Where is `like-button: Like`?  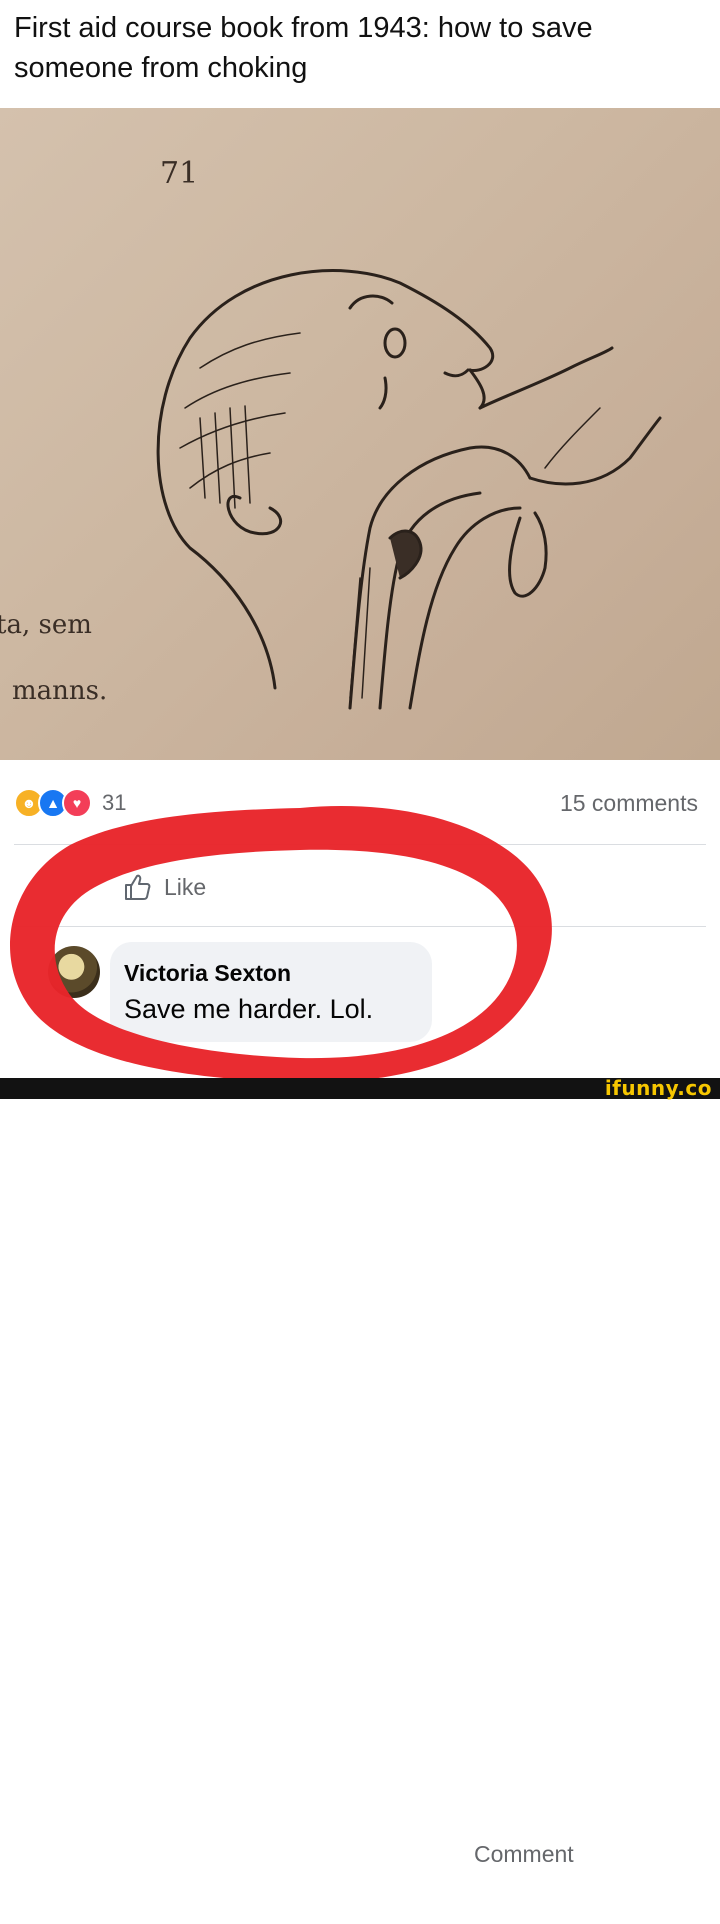 like-button: Like is located at coordinates (164, 887).